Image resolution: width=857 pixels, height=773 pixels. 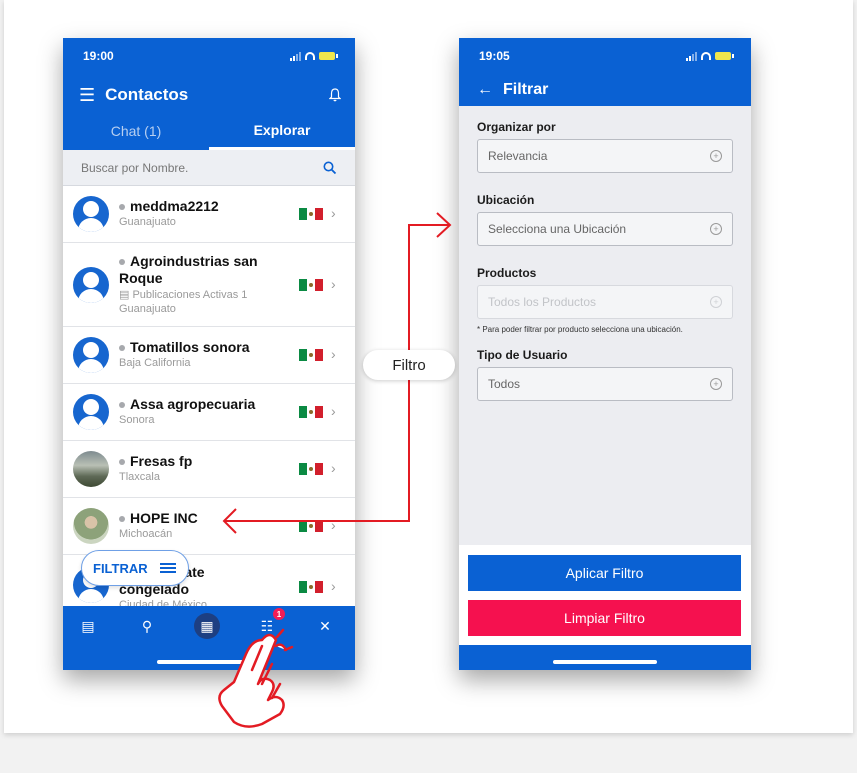 What do you see at coordinates (409, 365) in the screenshot?
I see `filter-connector-label: Filtro` at bounding box center [409, 365].